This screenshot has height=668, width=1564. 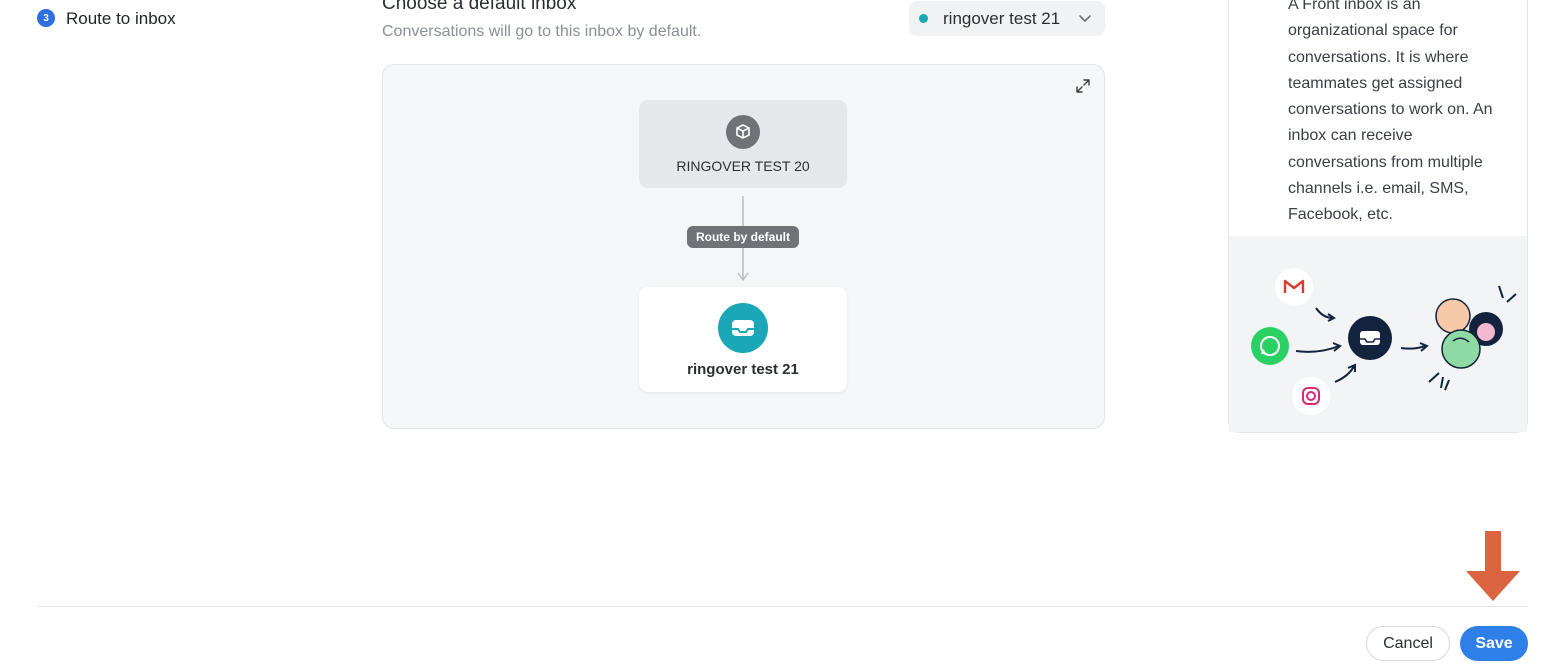 What do you see at coordinates (743, 237) in the screenshot?
I see `route-by-default-label: Route by default` at bounding box center [743, 237].